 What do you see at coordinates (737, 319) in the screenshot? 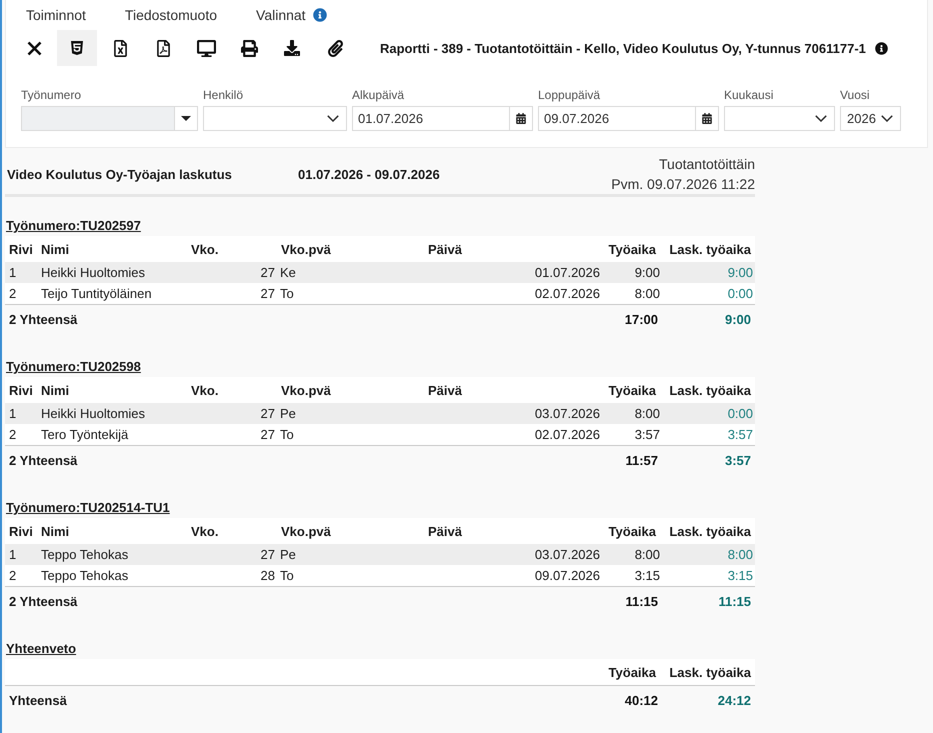
I see `total-value: 9:00` at bounding box center [737, 319].